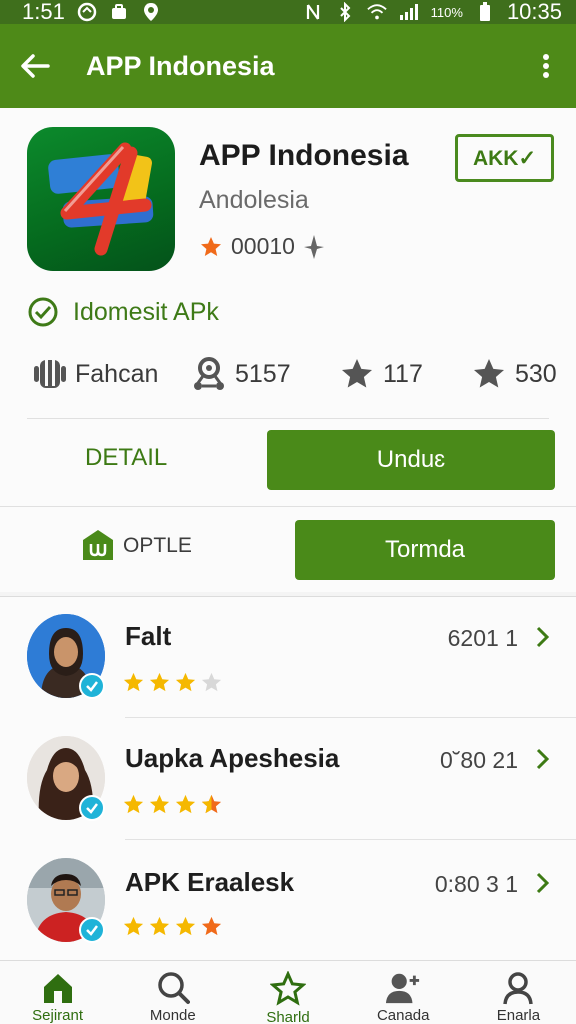  Describe the element at coordinates (292, 376) in the screenshot. I see `stats-row: Fahcan 5157 117 530` at that location.